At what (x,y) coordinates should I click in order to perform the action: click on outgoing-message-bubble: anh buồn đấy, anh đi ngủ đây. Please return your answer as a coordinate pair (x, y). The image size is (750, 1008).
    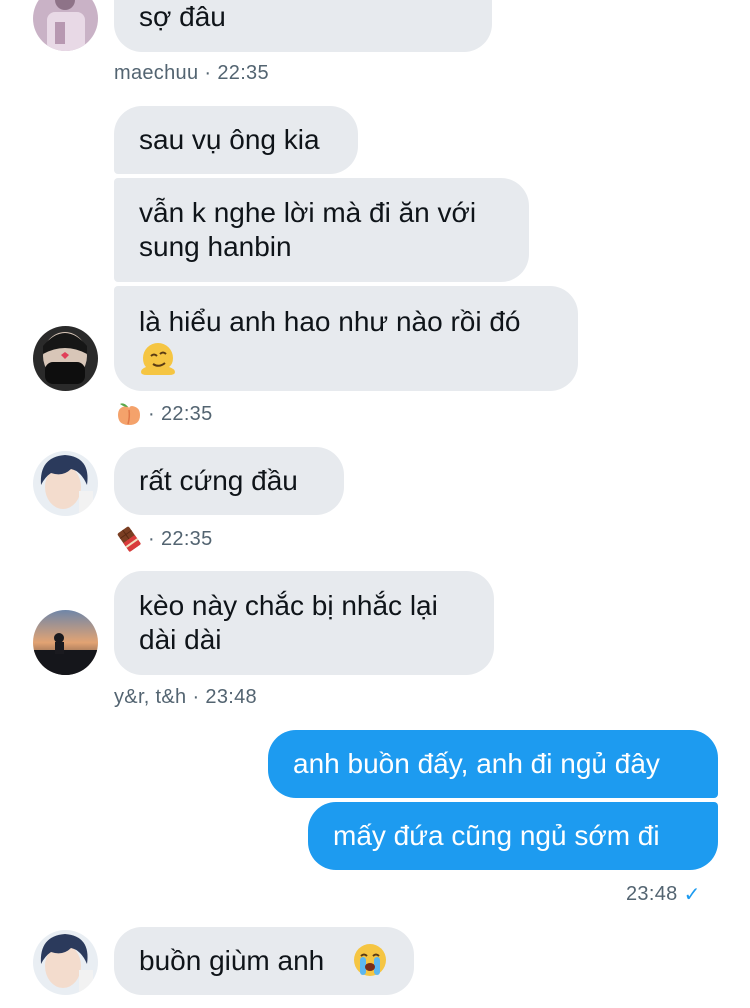
    Looking at the image, I should click on (493, 764).